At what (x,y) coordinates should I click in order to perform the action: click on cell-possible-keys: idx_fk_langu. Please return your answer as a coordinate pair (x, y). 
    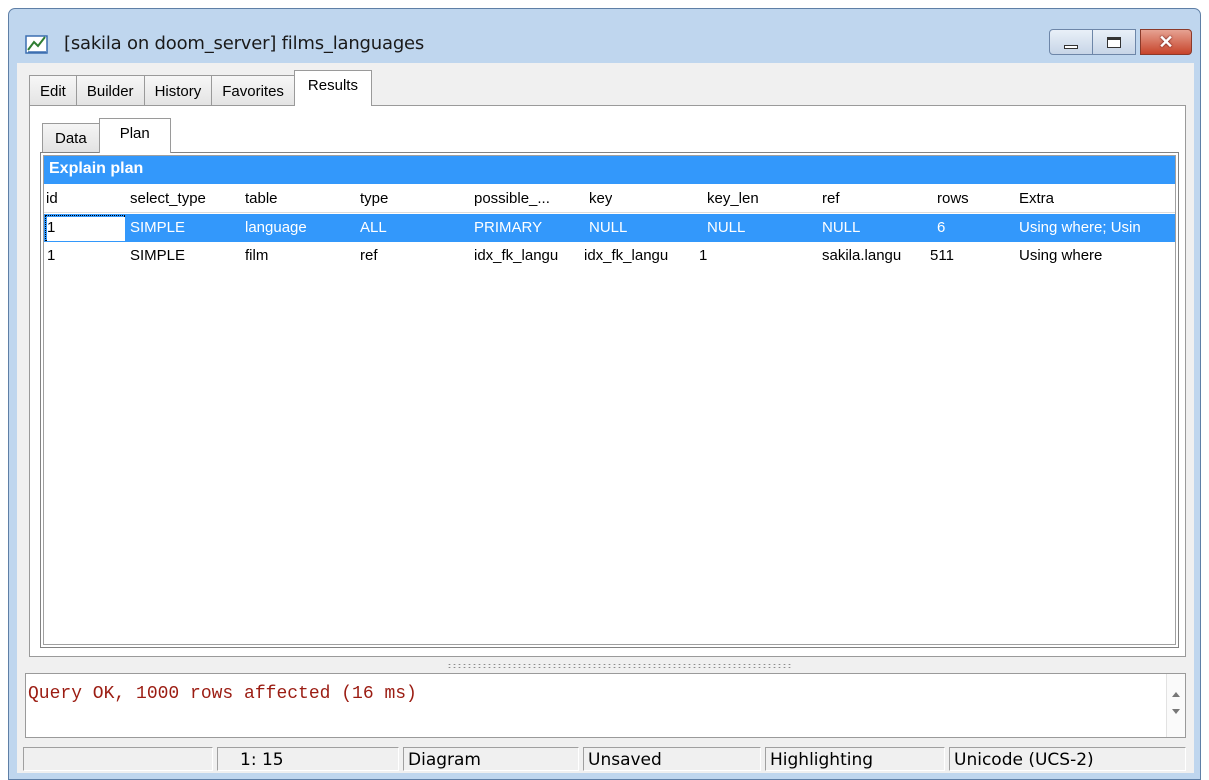
    Looking at the image, I should click on (516, 255).